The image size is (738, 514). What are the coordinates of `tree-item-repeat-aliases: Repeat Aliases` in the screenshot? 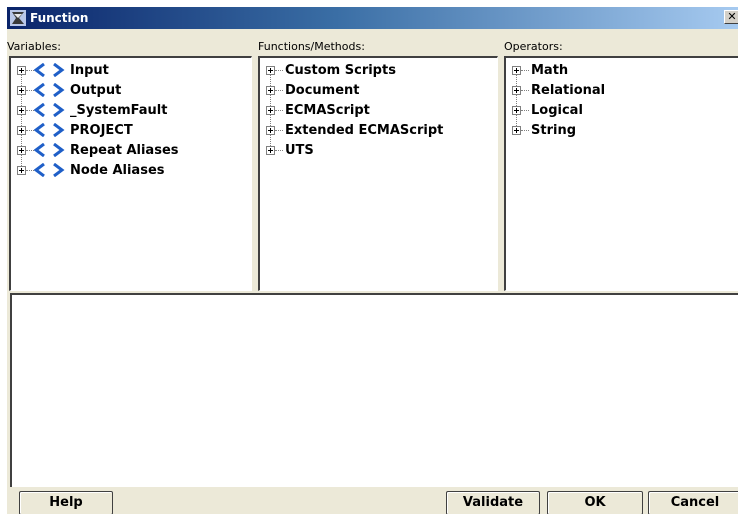 It's located at (134, 150).